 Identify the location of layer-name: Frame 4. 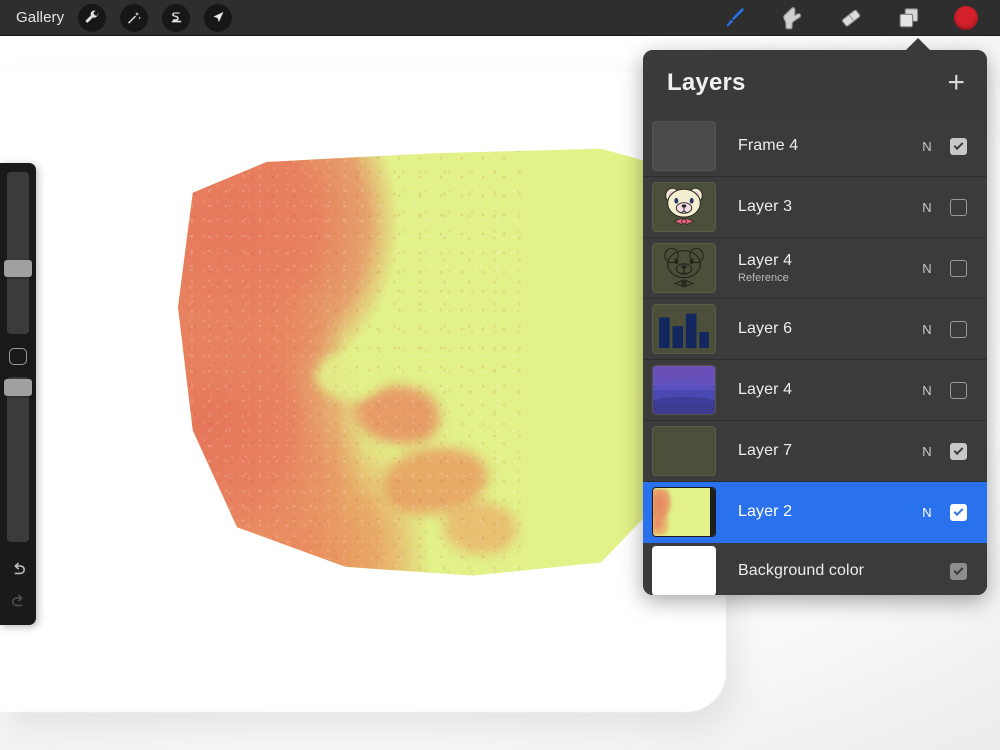
(768, 145).